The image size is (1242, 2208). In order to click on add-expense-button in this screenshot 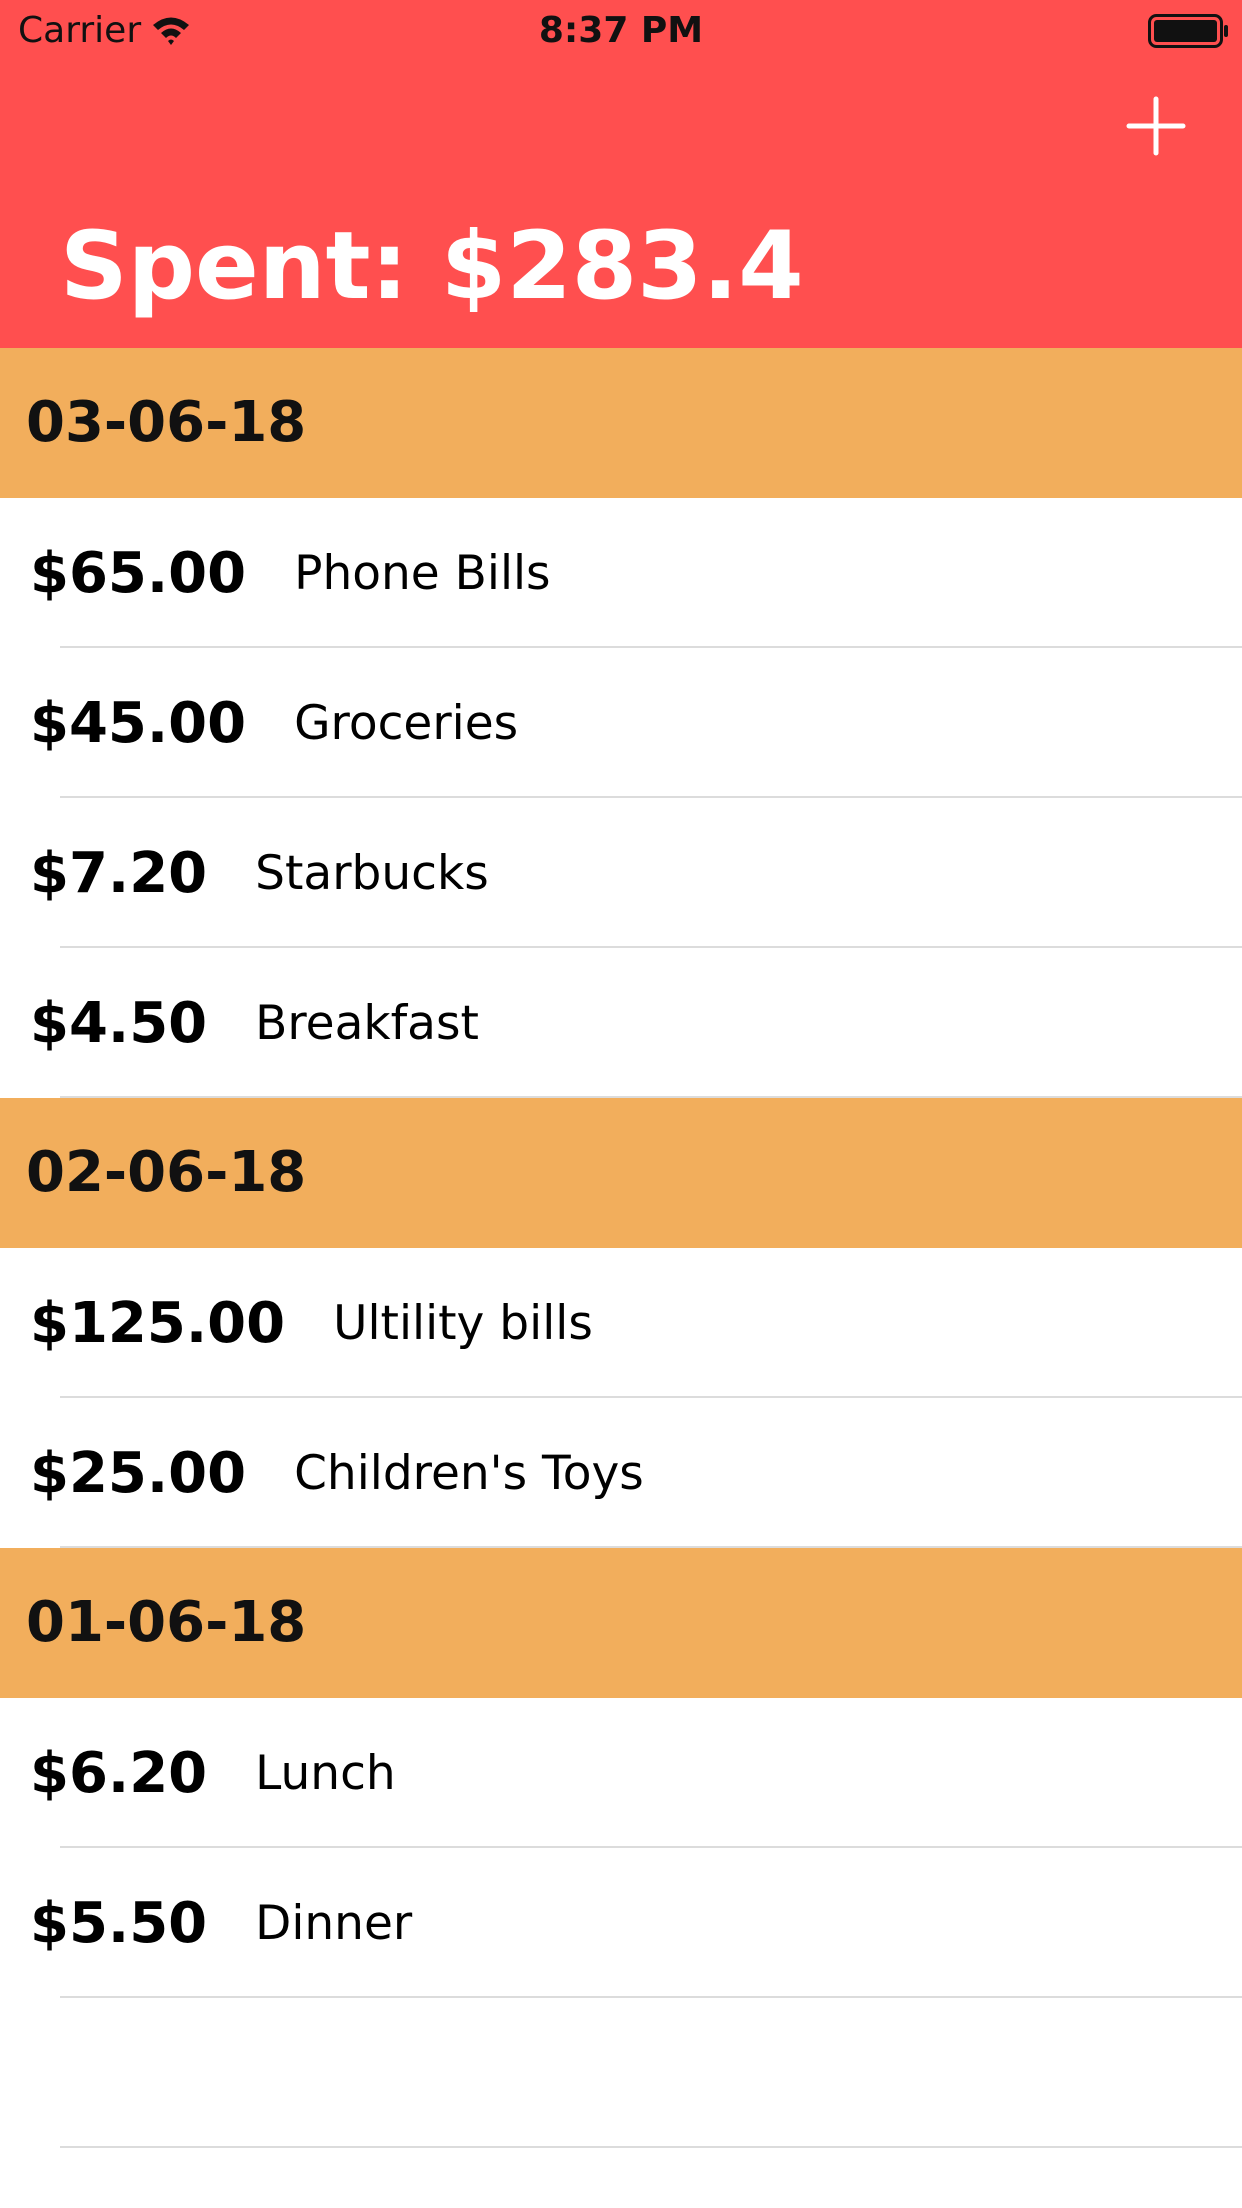, I will do `click(1156, 126)`.